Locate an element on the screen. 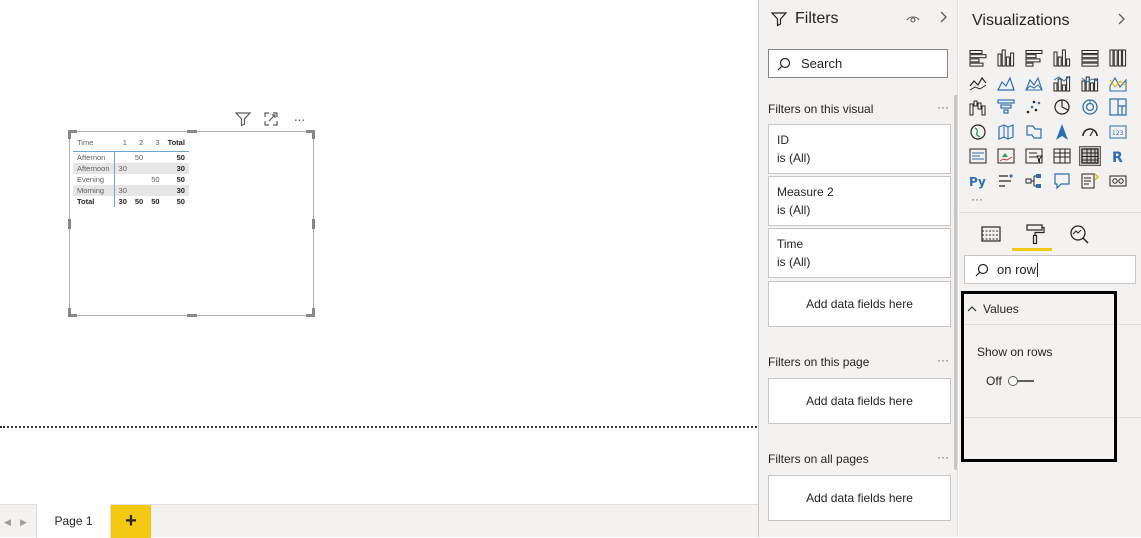  filter-field-name: Time is located at coordinates (790, 244).